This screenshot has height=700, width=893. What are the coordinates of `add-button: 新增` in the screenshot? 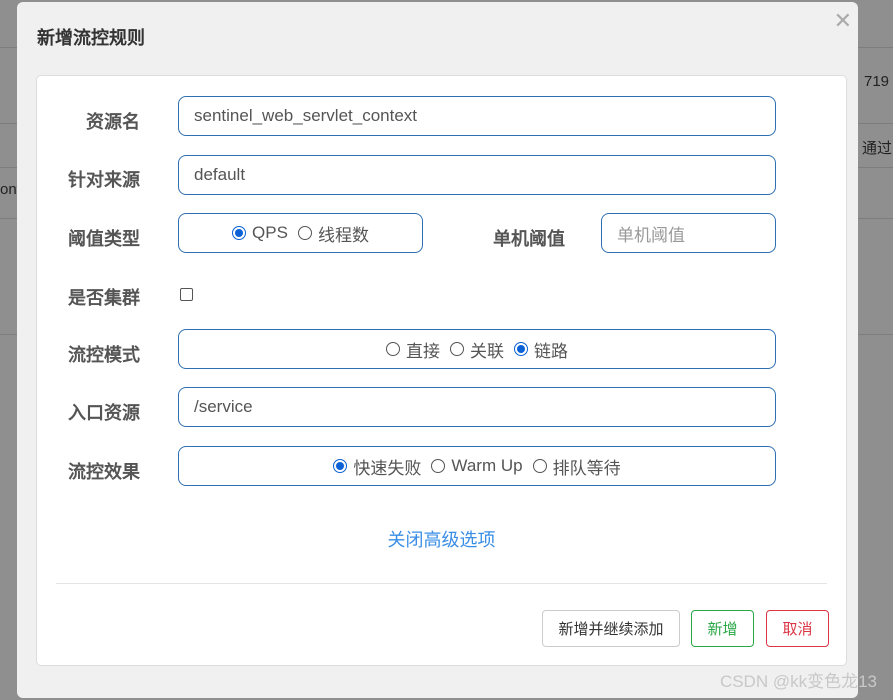 It's located at (722, 628).